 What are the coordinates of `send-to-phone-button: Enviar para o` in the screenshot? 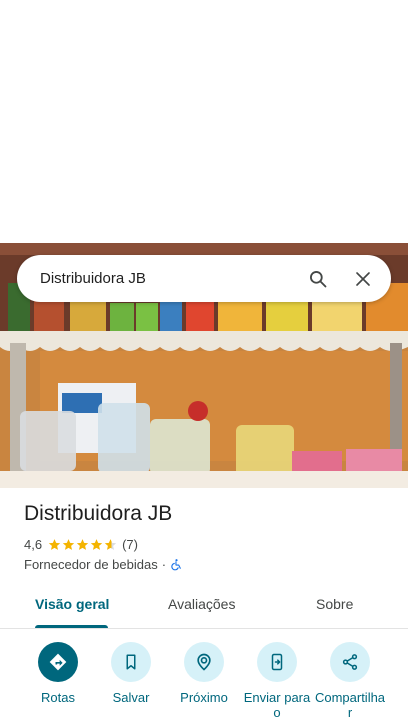 It's located at (277, 681).